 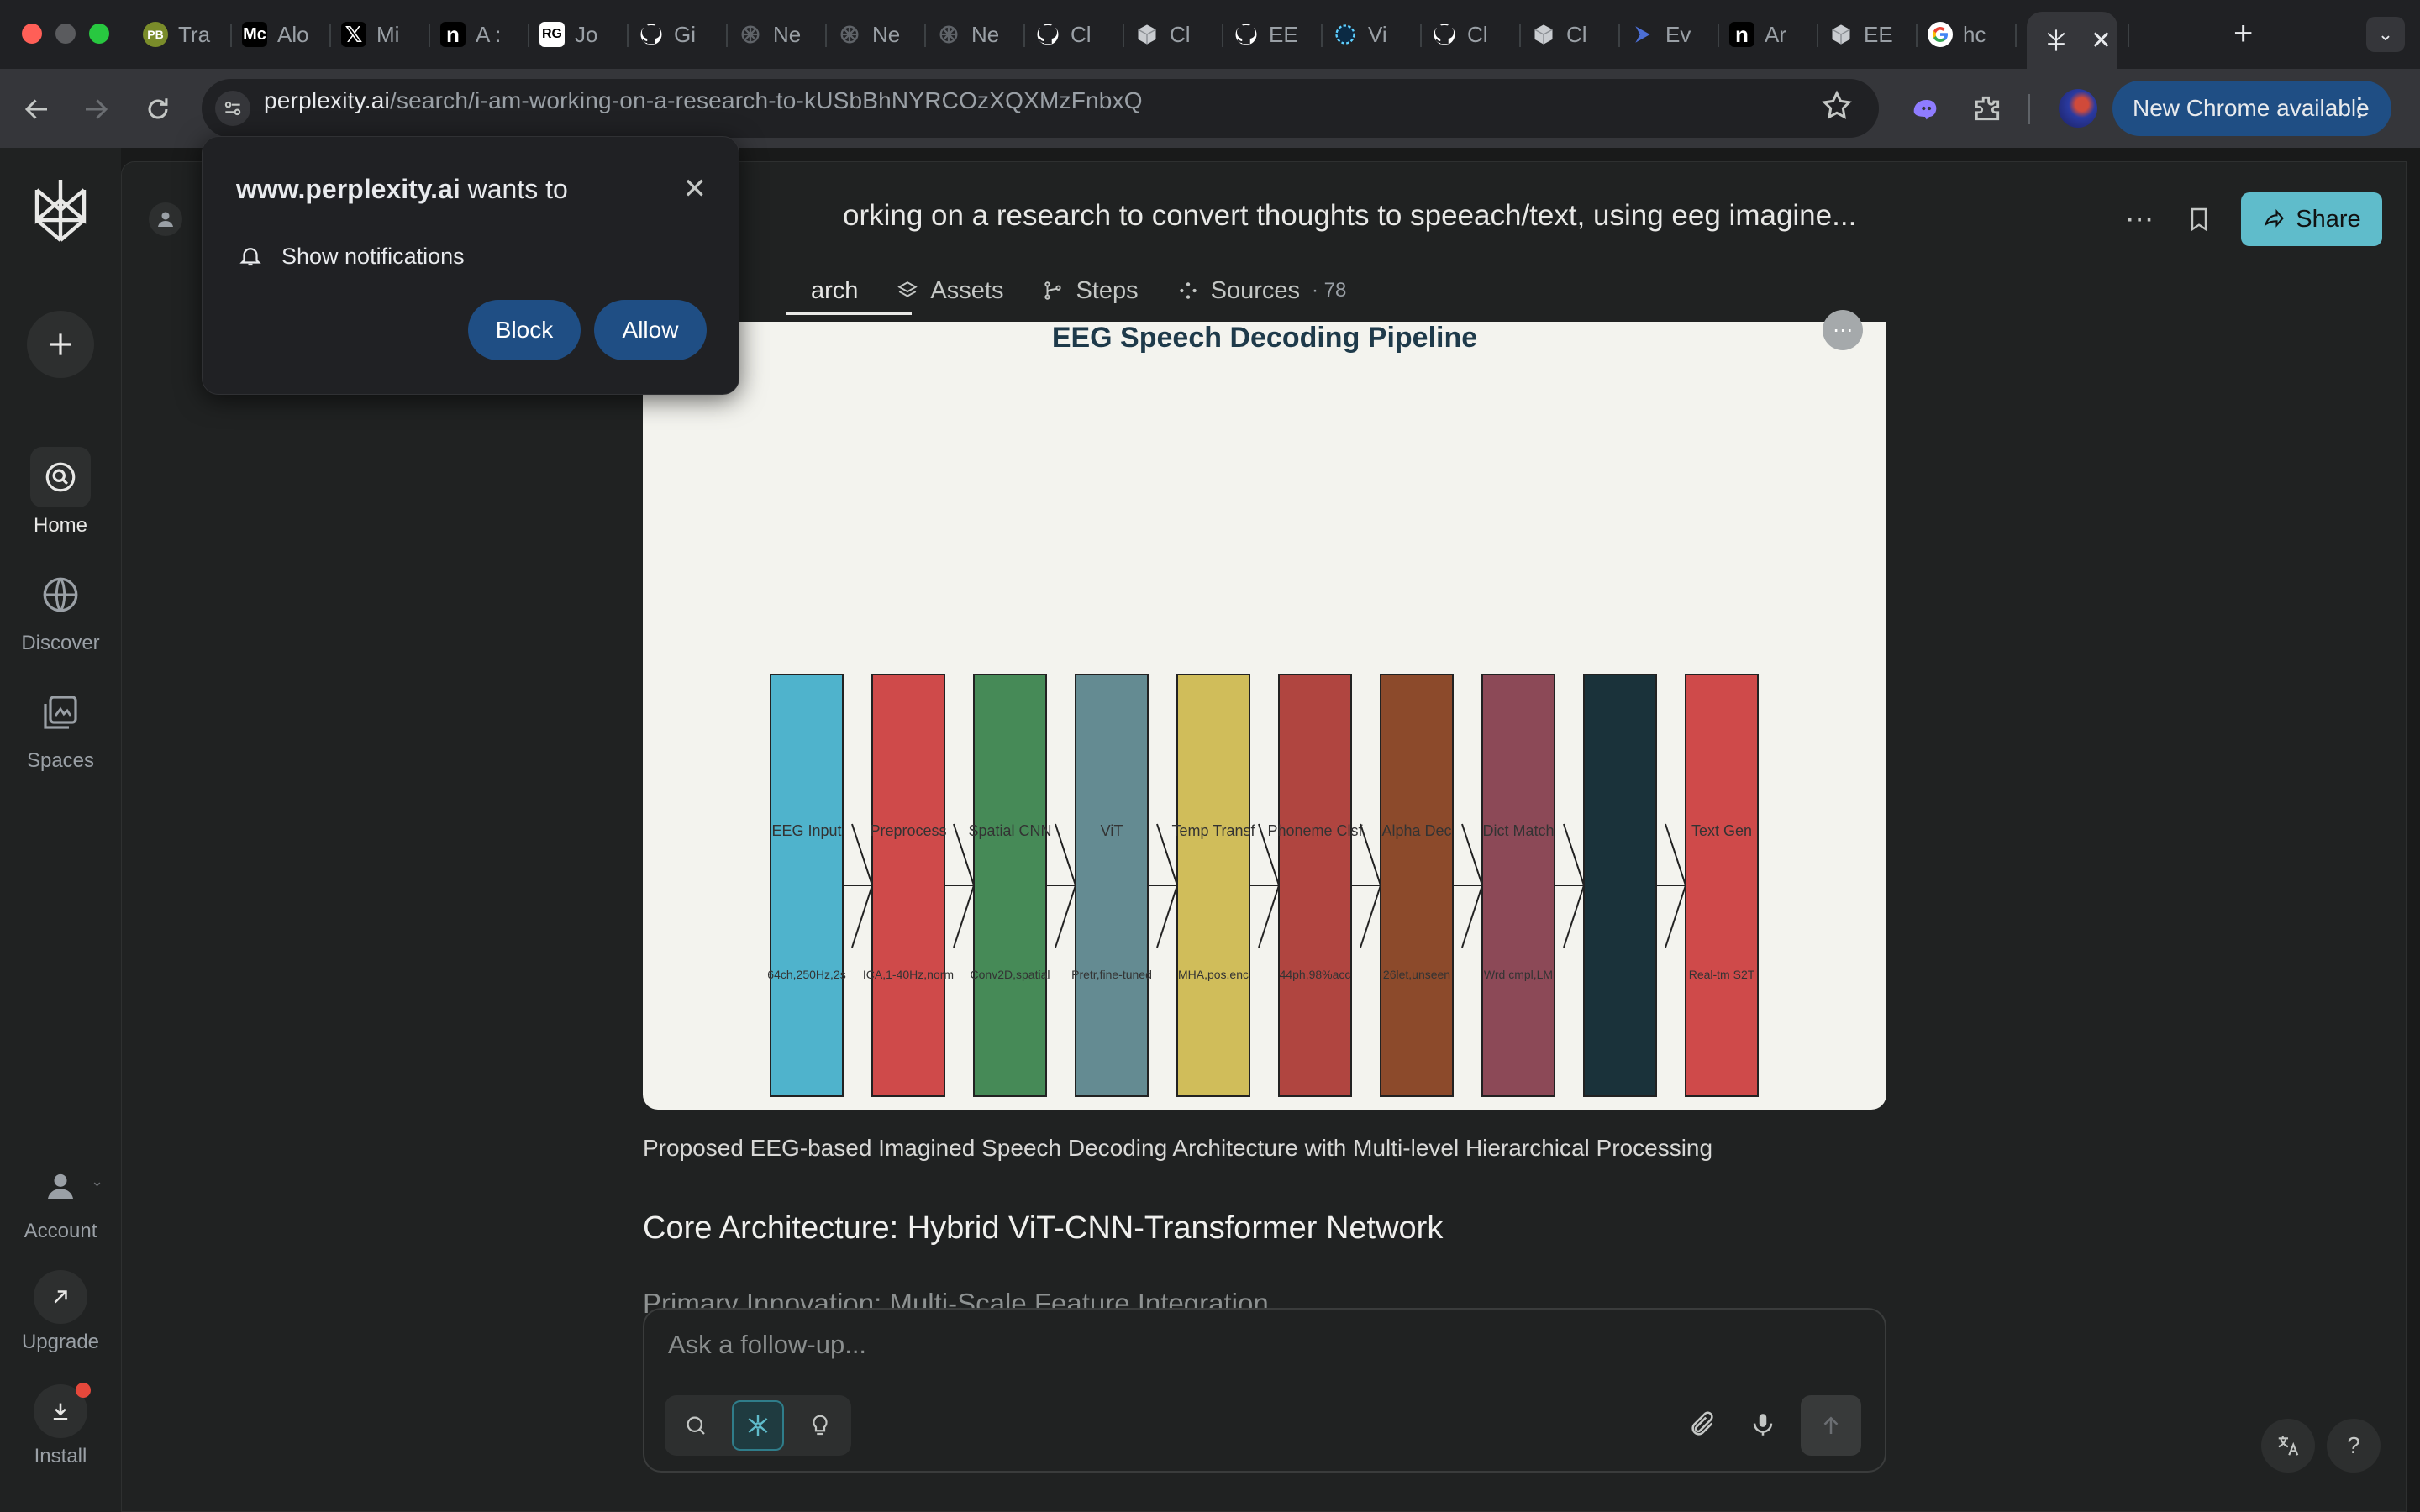 What do you see at coordinates (284, 34) in the screenshot?
I see `browser-tab: Mc Alo` at bounding box center [284, 34].